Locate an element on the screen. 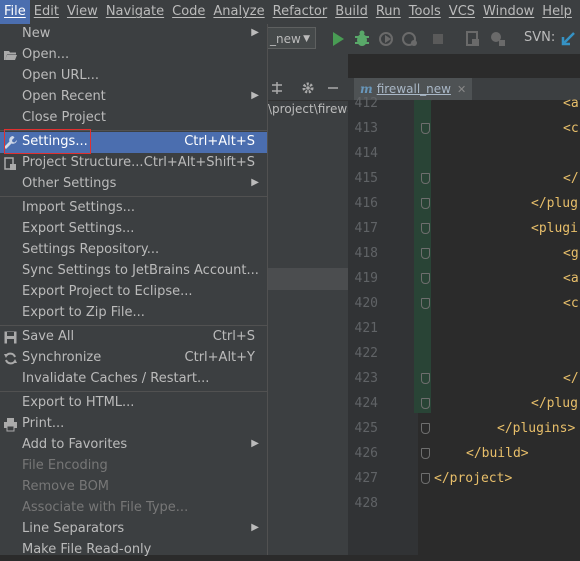 The height and width of the screenshot is (561, 580). line-number: 427 is located at coordinates (366, 478).